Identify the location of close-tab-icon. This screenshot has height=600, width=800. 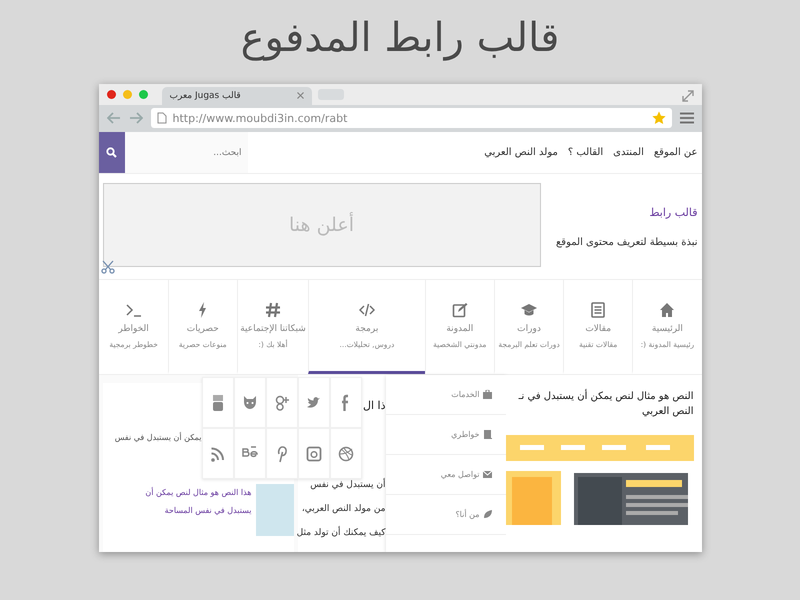
(300, 96).